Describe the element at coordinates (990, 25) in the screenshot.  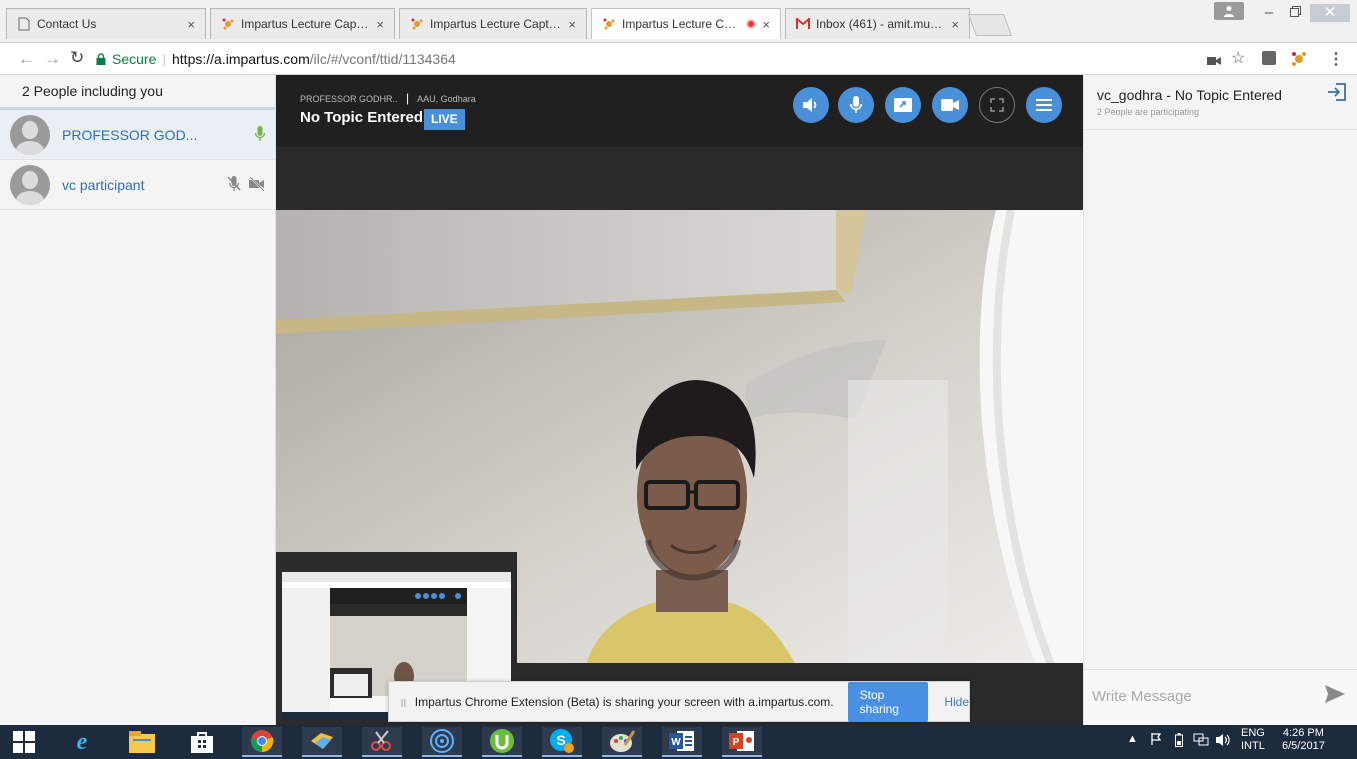
I see `new-tab-button` at that location.